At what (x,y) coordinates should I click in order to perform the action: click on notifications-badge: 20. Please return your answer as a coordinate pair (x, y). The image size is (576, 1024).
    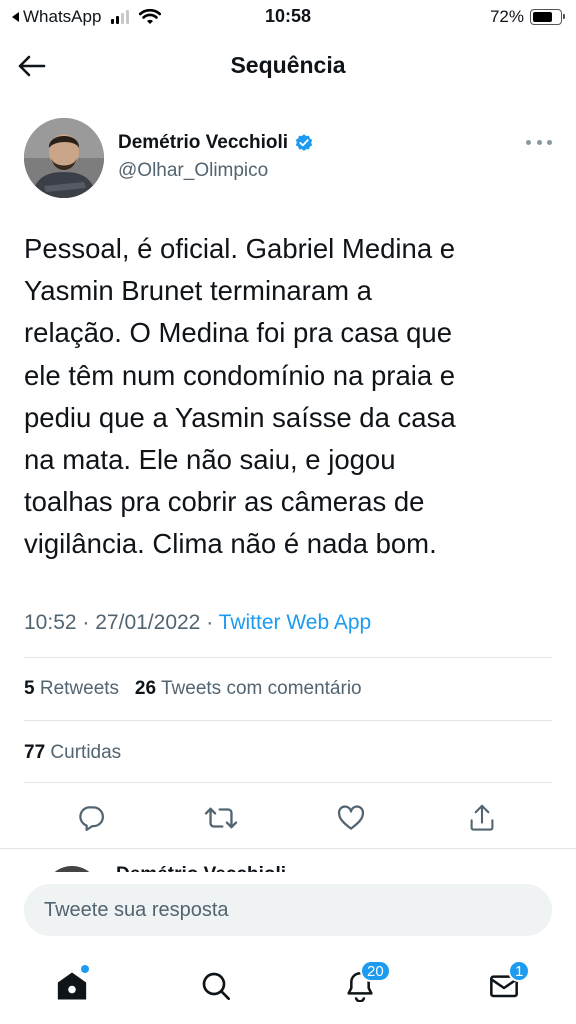
    Looking at the image, I should click on (375, 971).